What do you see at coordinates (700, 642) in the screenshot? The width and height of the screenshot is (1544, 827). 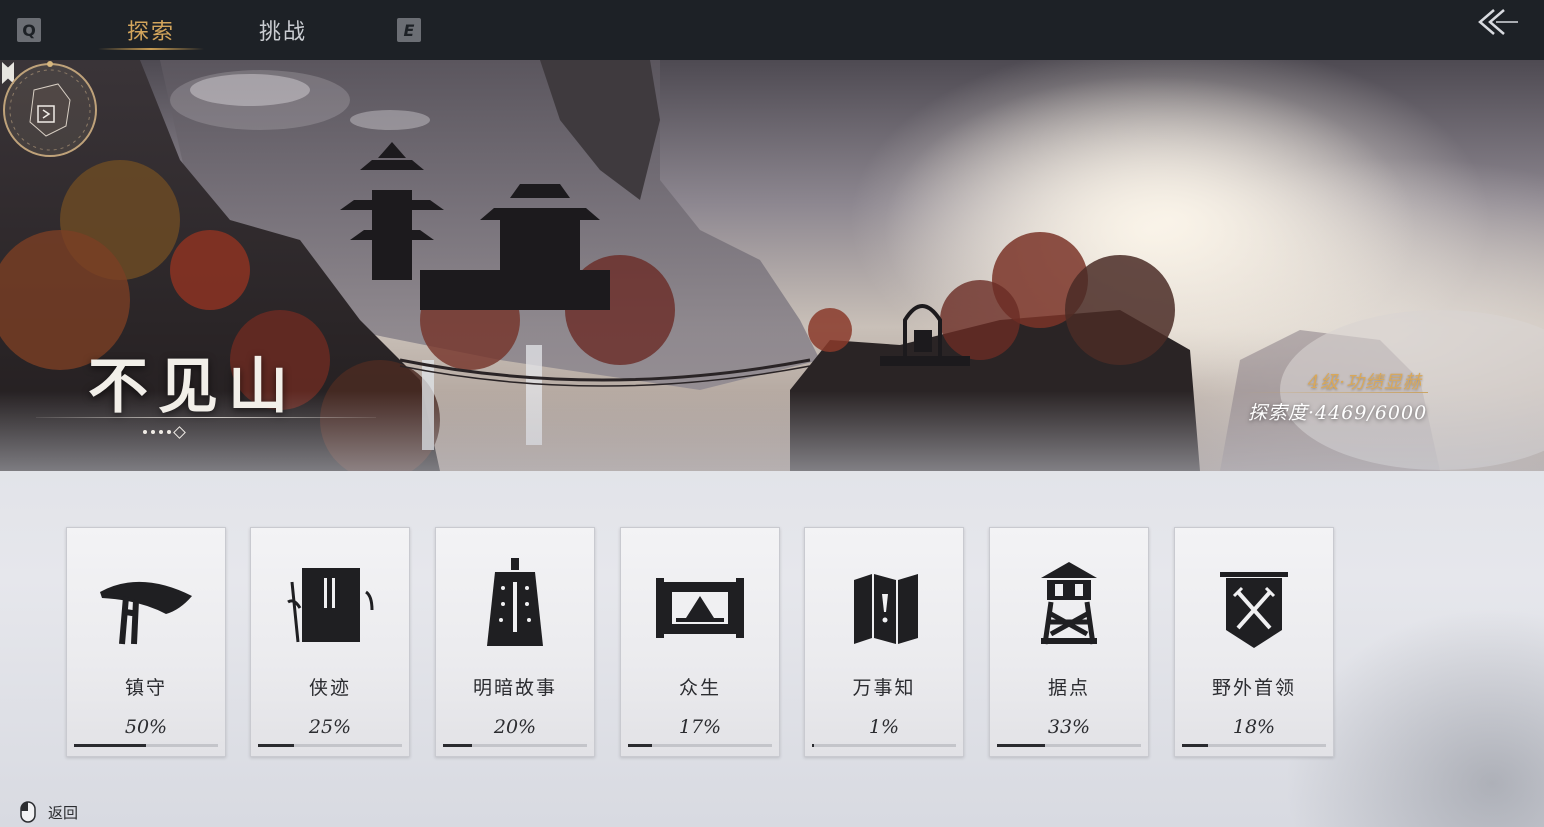 I see `category-card-beings: 众生 17%` at bounding box center [700, 642].